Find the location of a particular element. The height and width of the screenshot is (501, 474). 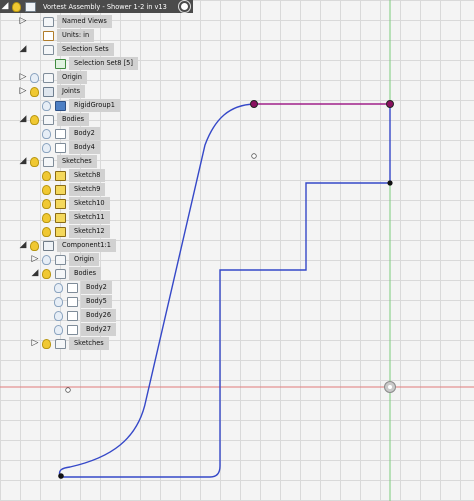

browser-node-label: Sketch8 is located at coordinates (87, 175).